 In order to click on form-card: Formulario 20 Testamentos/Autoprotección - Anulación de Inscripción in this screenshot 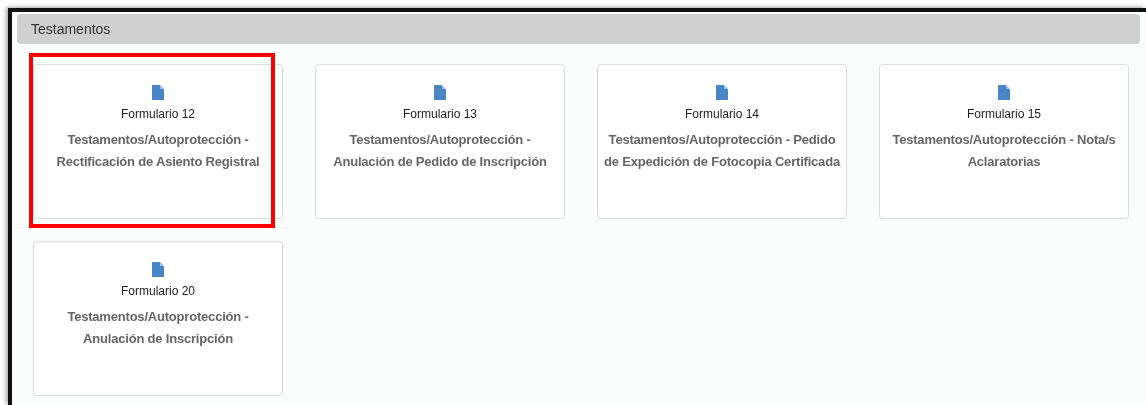, I will do `click(158, 318)`.